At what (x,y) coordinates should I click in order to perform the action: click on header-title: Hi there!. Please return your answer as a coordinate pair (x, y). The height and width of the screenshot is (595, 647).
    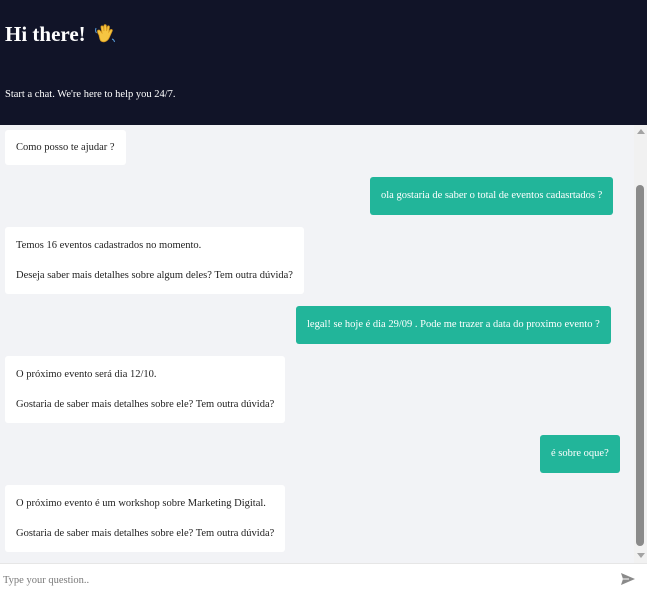
    Looking at the image, I should click on (45, 34).